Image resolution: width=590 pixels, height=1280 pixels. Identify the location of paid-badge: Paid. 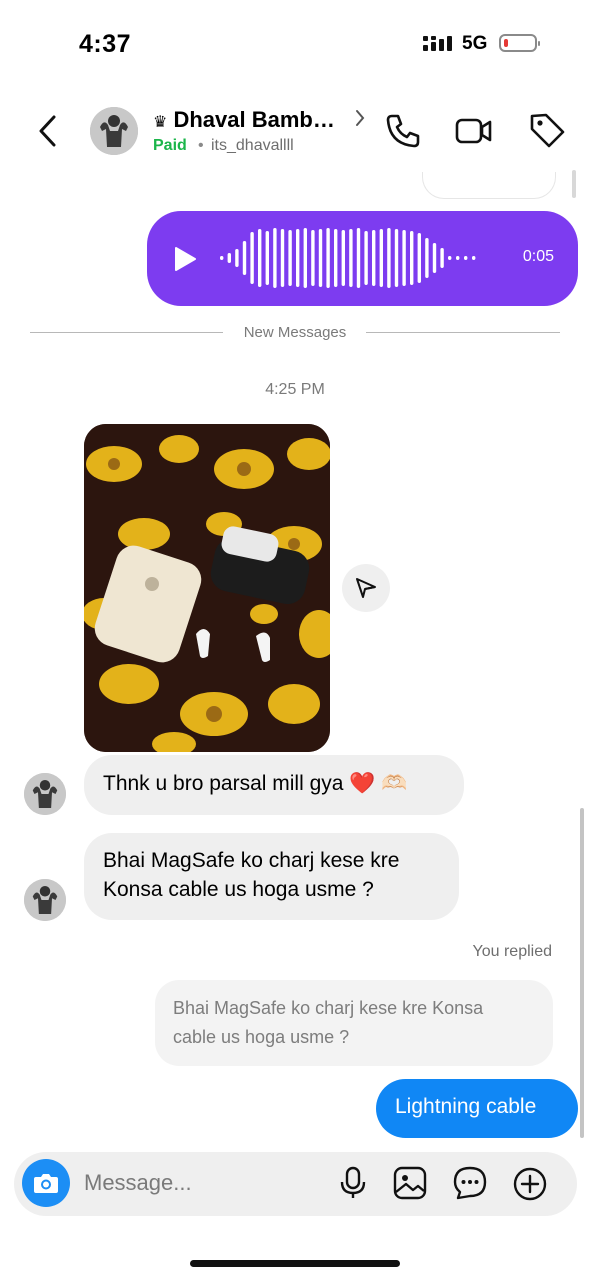
(170, 145).